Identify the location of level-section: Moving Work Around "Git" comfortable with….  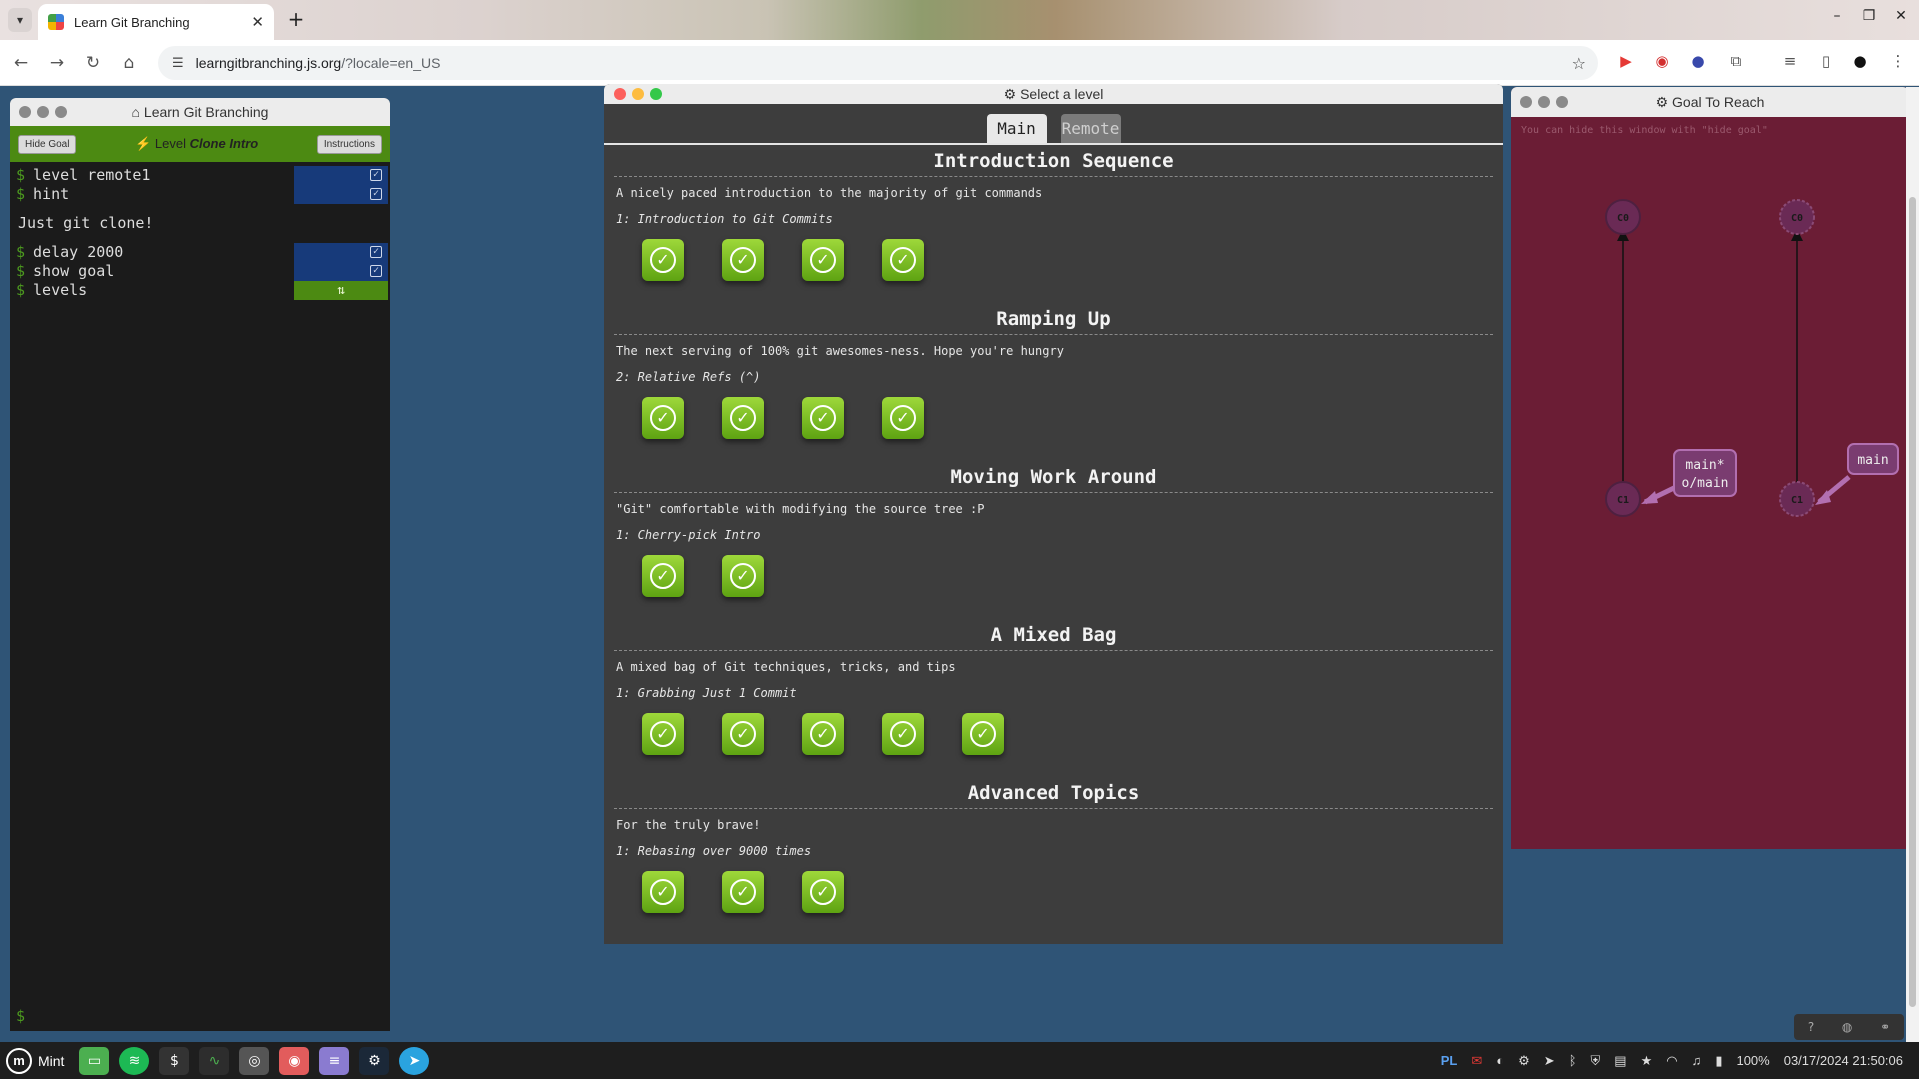
(1053, 540).